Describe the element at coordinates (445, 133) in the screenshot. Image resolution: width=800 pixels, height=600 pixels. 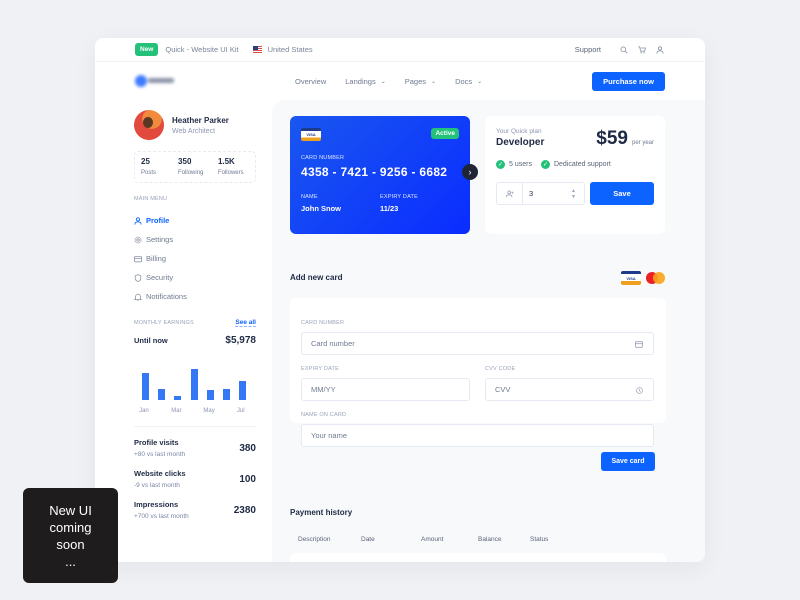
I see `card-status-badge: Active` at that location.